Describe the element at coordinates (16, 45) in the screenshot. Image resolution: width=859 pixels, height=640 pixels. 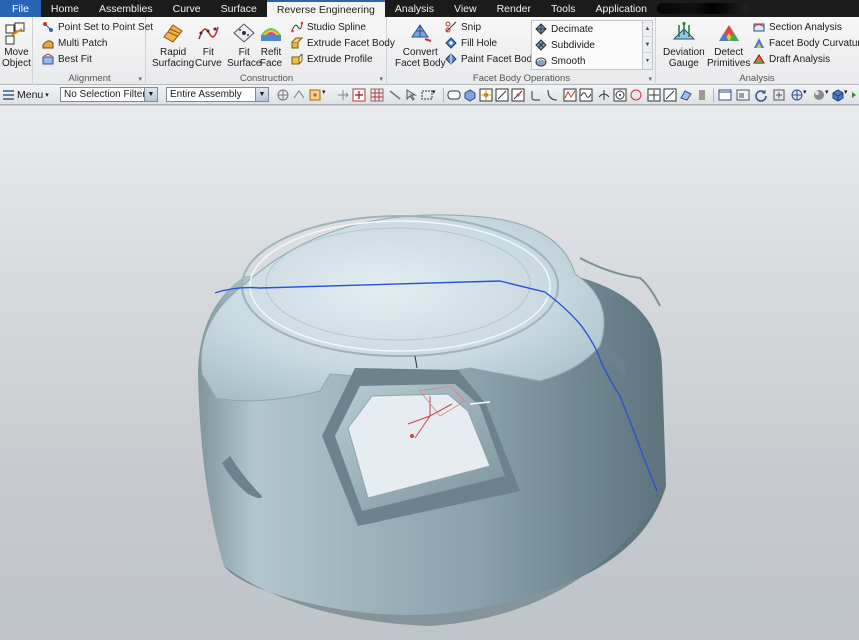
I see `move-object-button: Move Object` at that location.